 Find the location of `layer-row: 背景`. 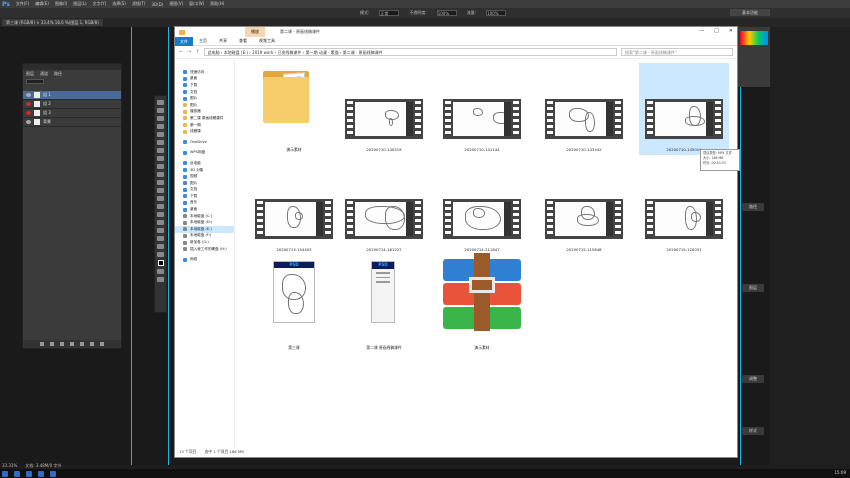

layer-row: 背景 is located at coordinates (72, 122).